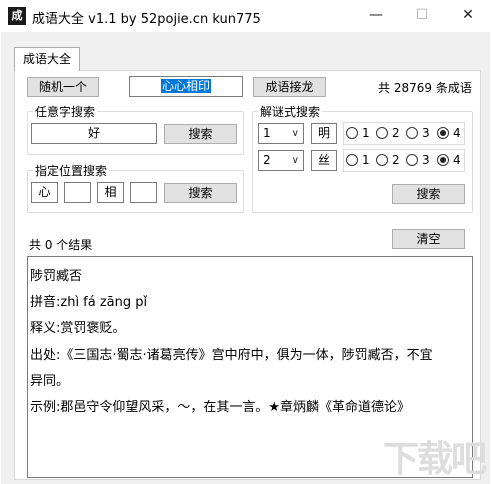 This screenshot has width=491, height=484. Describe the element at coordinates (77, 192) in the screenshot. I see `position-2-input` at that location.